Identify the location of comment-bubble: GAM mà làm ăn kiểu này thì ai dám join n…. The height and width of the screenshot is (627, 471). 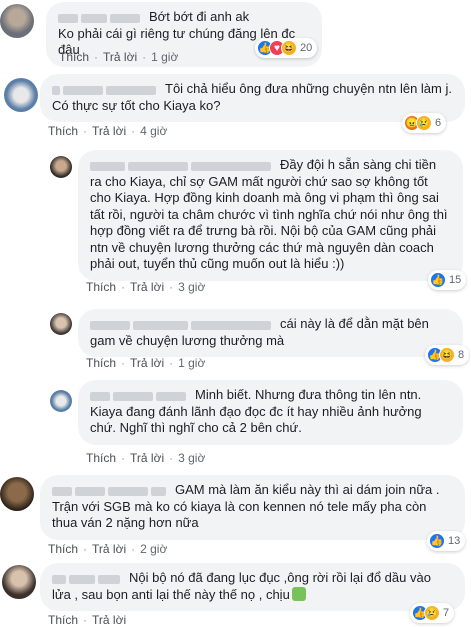
(252, 507).